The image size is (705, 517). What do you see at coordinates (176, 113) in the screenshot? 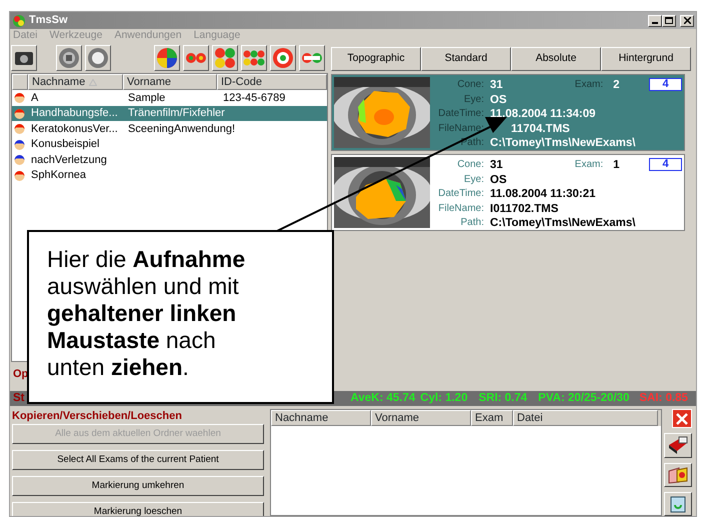
I see `table-cell-text: Tränenfilm/Fixfehler` at bounding box center [176, 113].